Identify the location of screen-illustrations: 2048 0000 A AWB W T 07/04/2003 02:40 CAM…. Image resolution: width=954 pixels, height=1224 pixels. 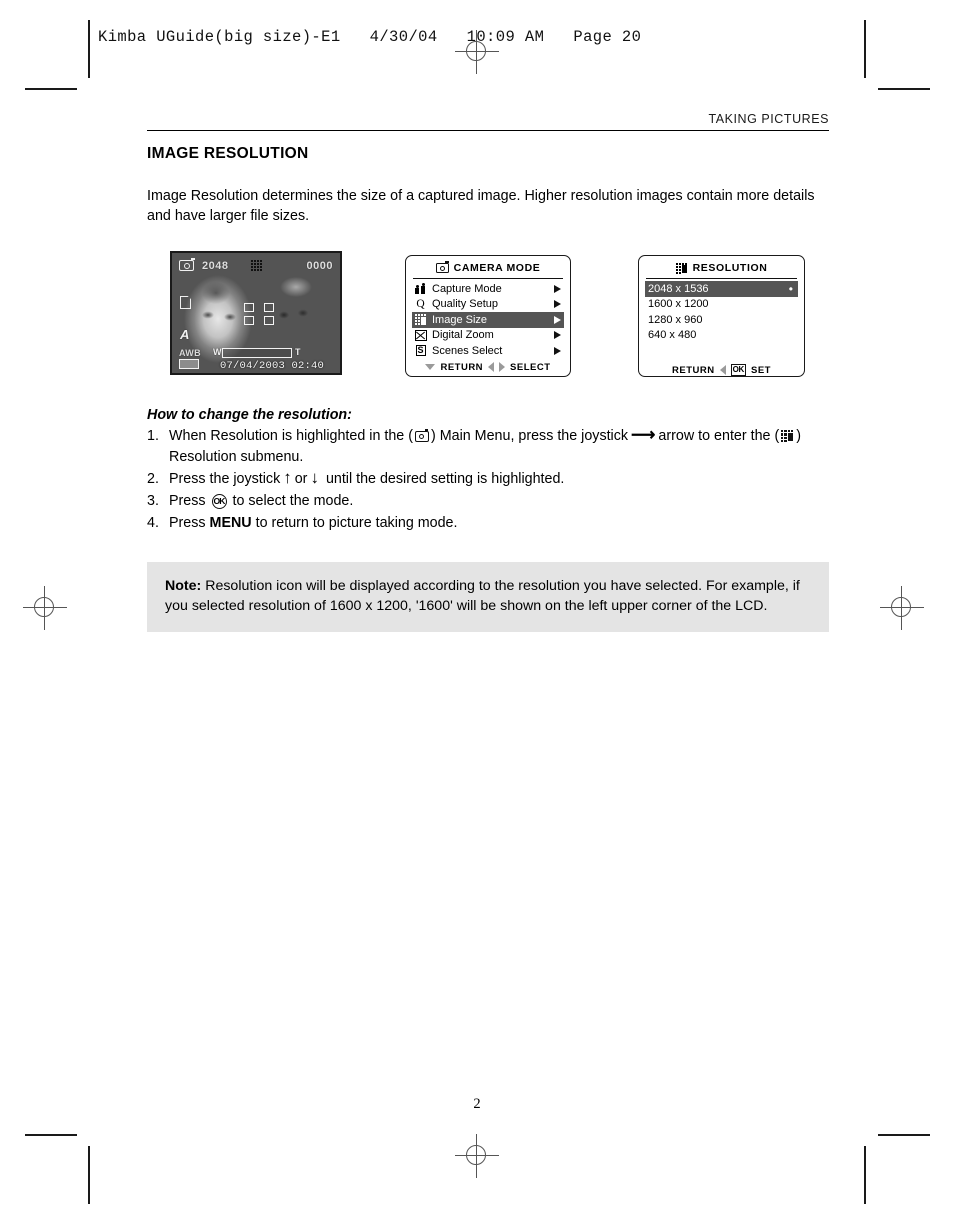
(488, 322).